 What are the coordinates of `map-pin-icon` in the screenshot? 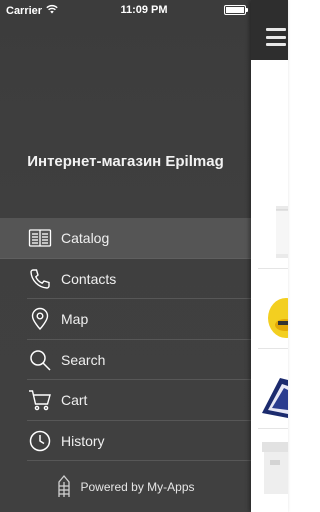 It's located at (40, 319).